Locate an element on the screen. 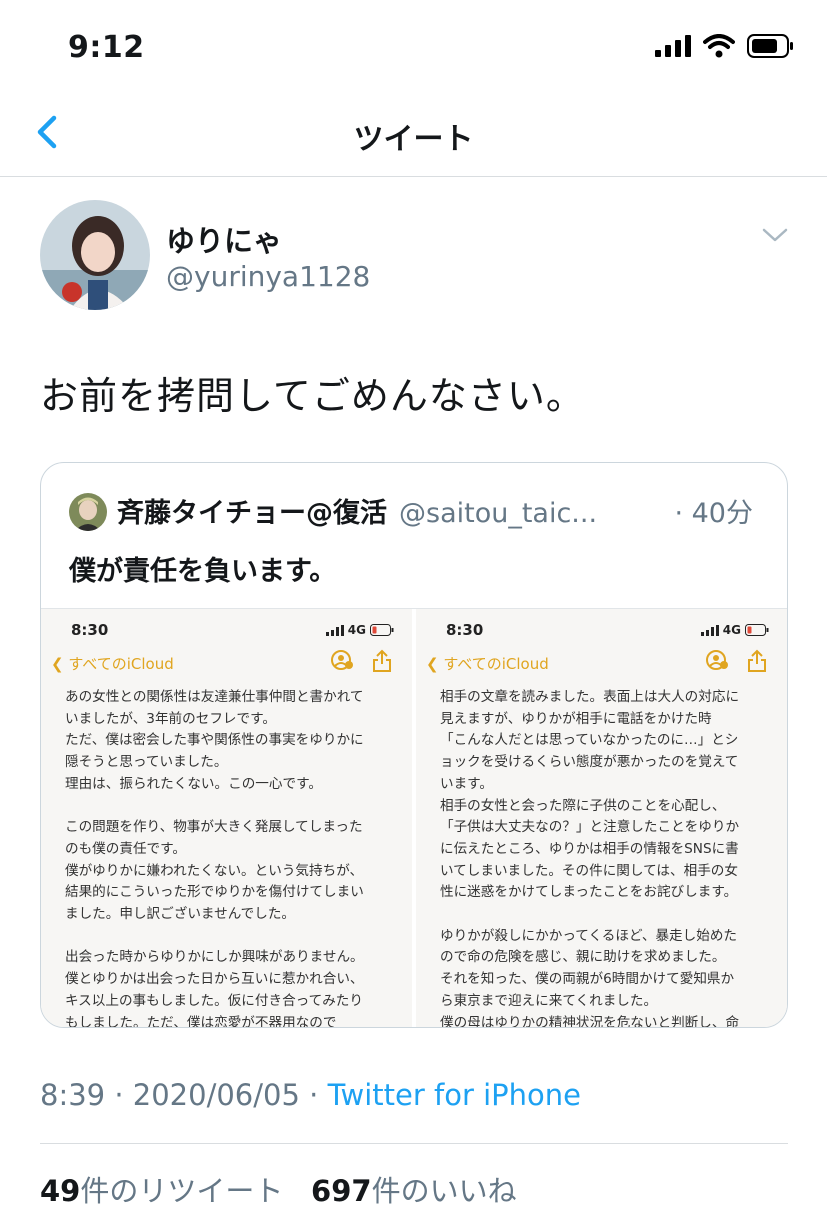  divider is located at coordinates (414, 1143).